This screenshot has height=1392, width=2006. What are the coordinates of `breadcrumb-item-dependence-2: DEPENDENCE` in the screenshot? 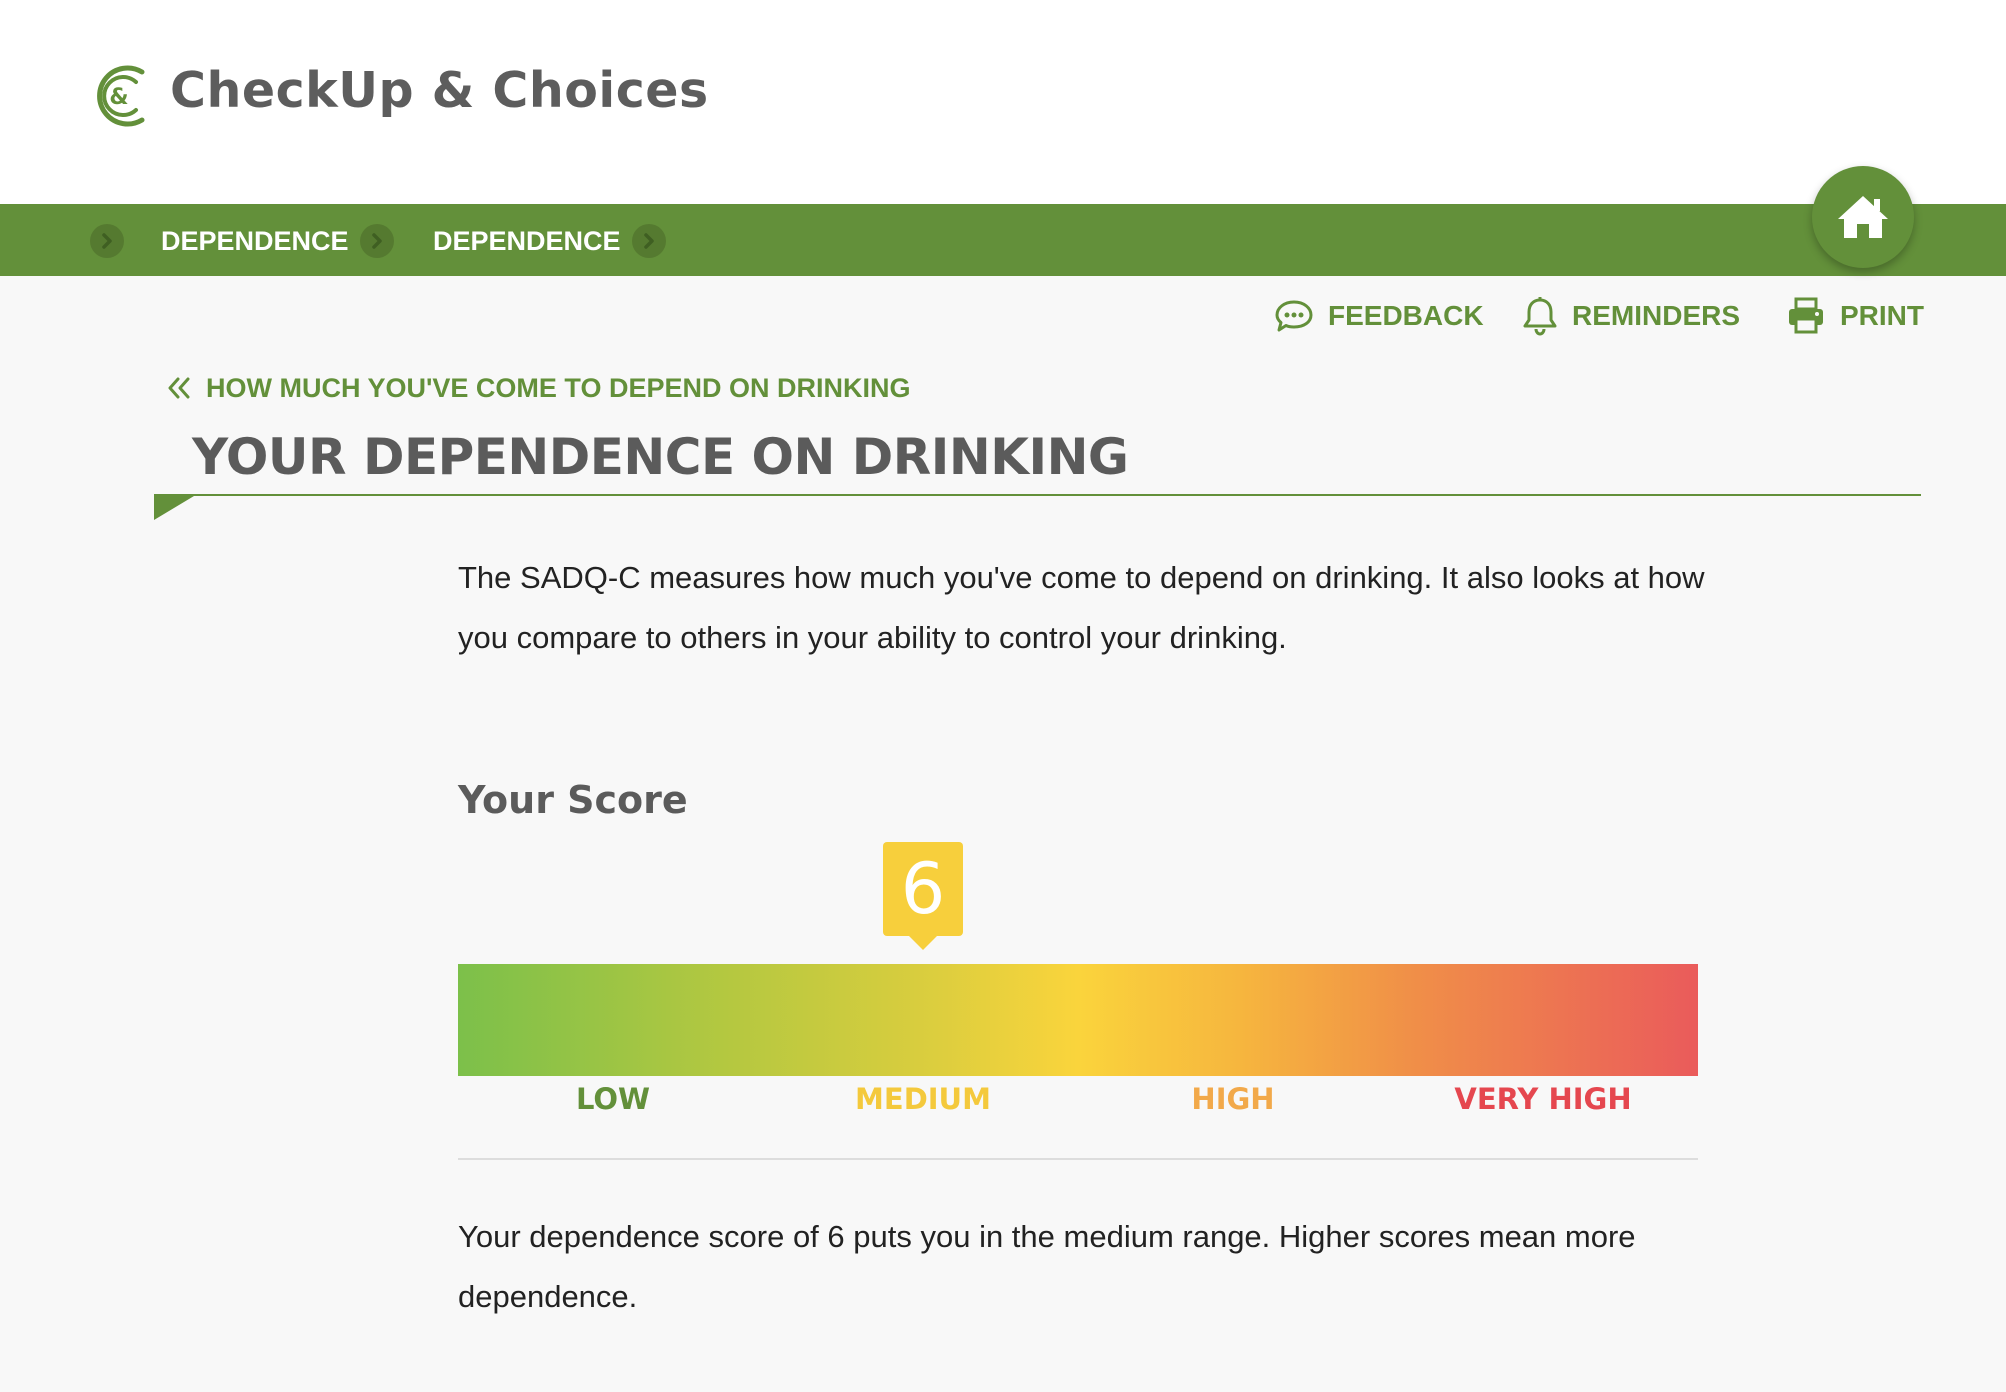 It's located at (527, 241).